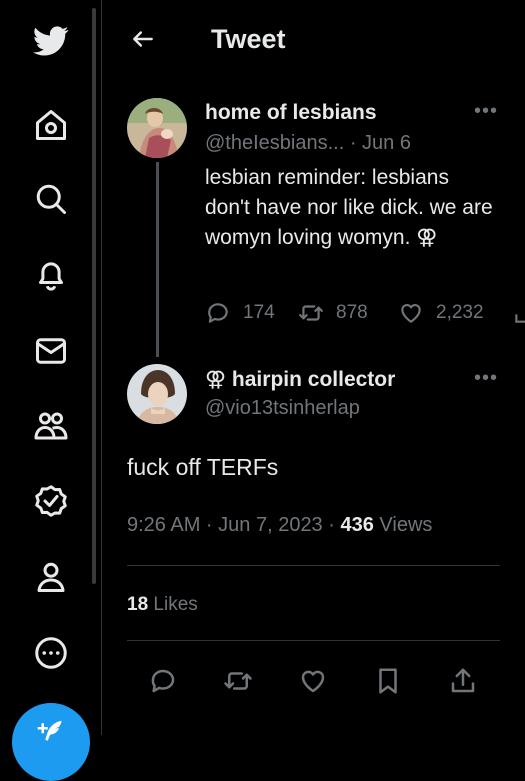  Describe the element at coordinates (51, 125) in the screenshot. I see `home-icon` at that location.